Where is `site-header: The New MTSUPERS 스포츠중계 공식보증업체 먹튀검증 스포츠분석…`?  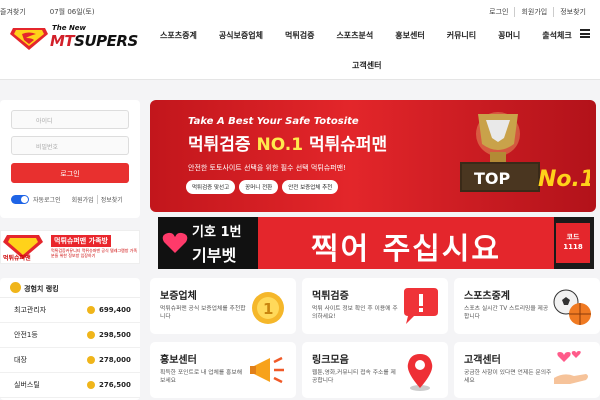
site-header: The New MTSUPERS 스포츠중계 공식보증업체 먹튀검증 스포츠분석… is located at coordinates (300, 51).